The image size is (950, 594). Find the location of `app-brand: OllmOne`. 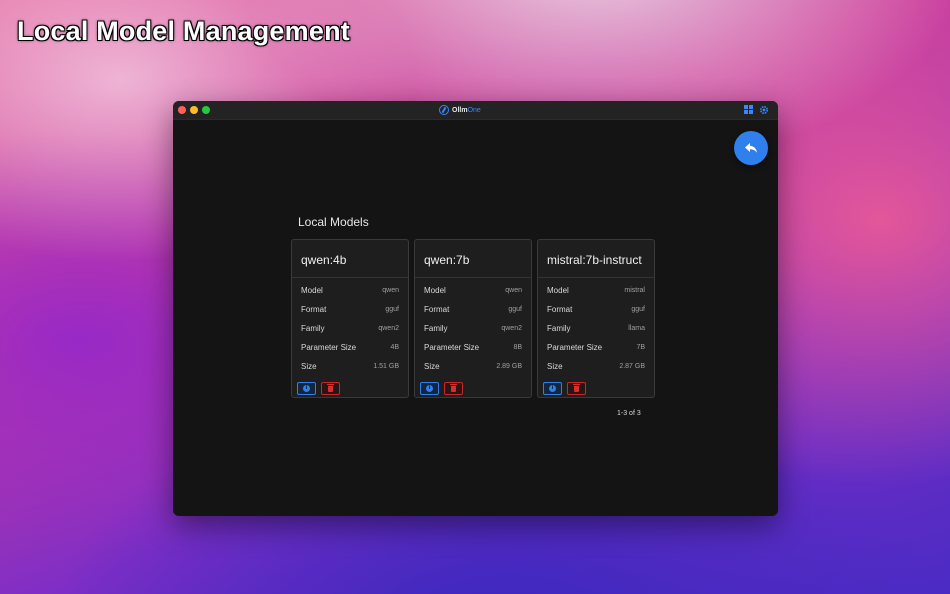

app-brand: OllmOne is located at coordinates (460, 110).